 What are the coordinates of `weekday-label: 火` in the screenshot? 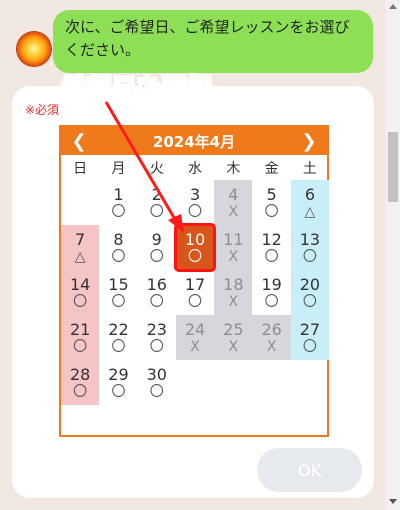 It's located at (156, 168).